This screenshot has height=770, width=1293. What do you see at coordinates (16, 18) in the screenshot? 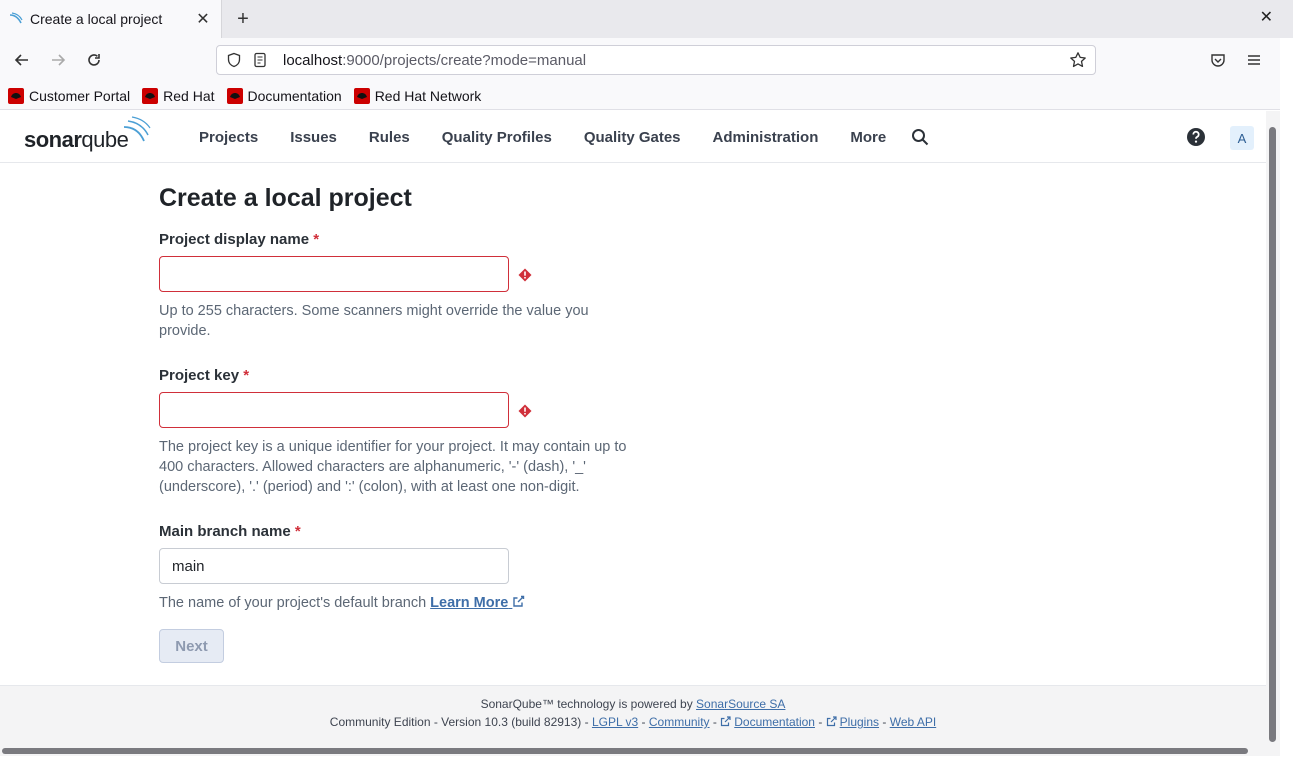
I see `sonarqube-favicon-icon` at bounding box center [16, 18].